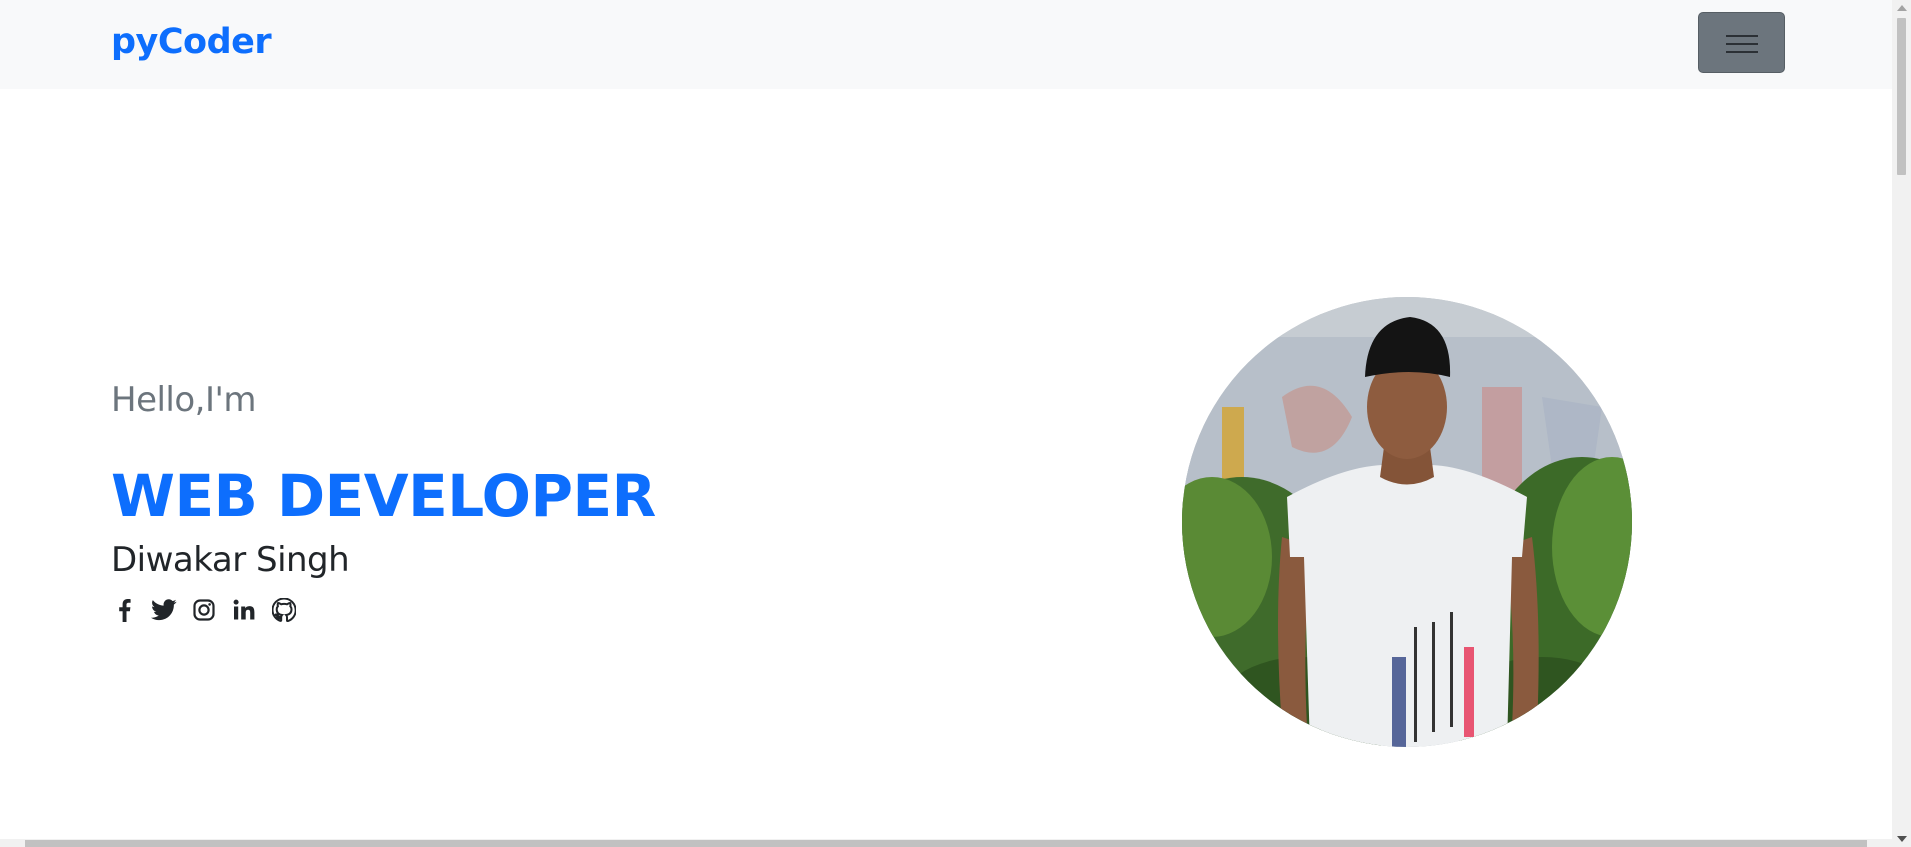  I want to click on twitter-link, so click(164, 610).